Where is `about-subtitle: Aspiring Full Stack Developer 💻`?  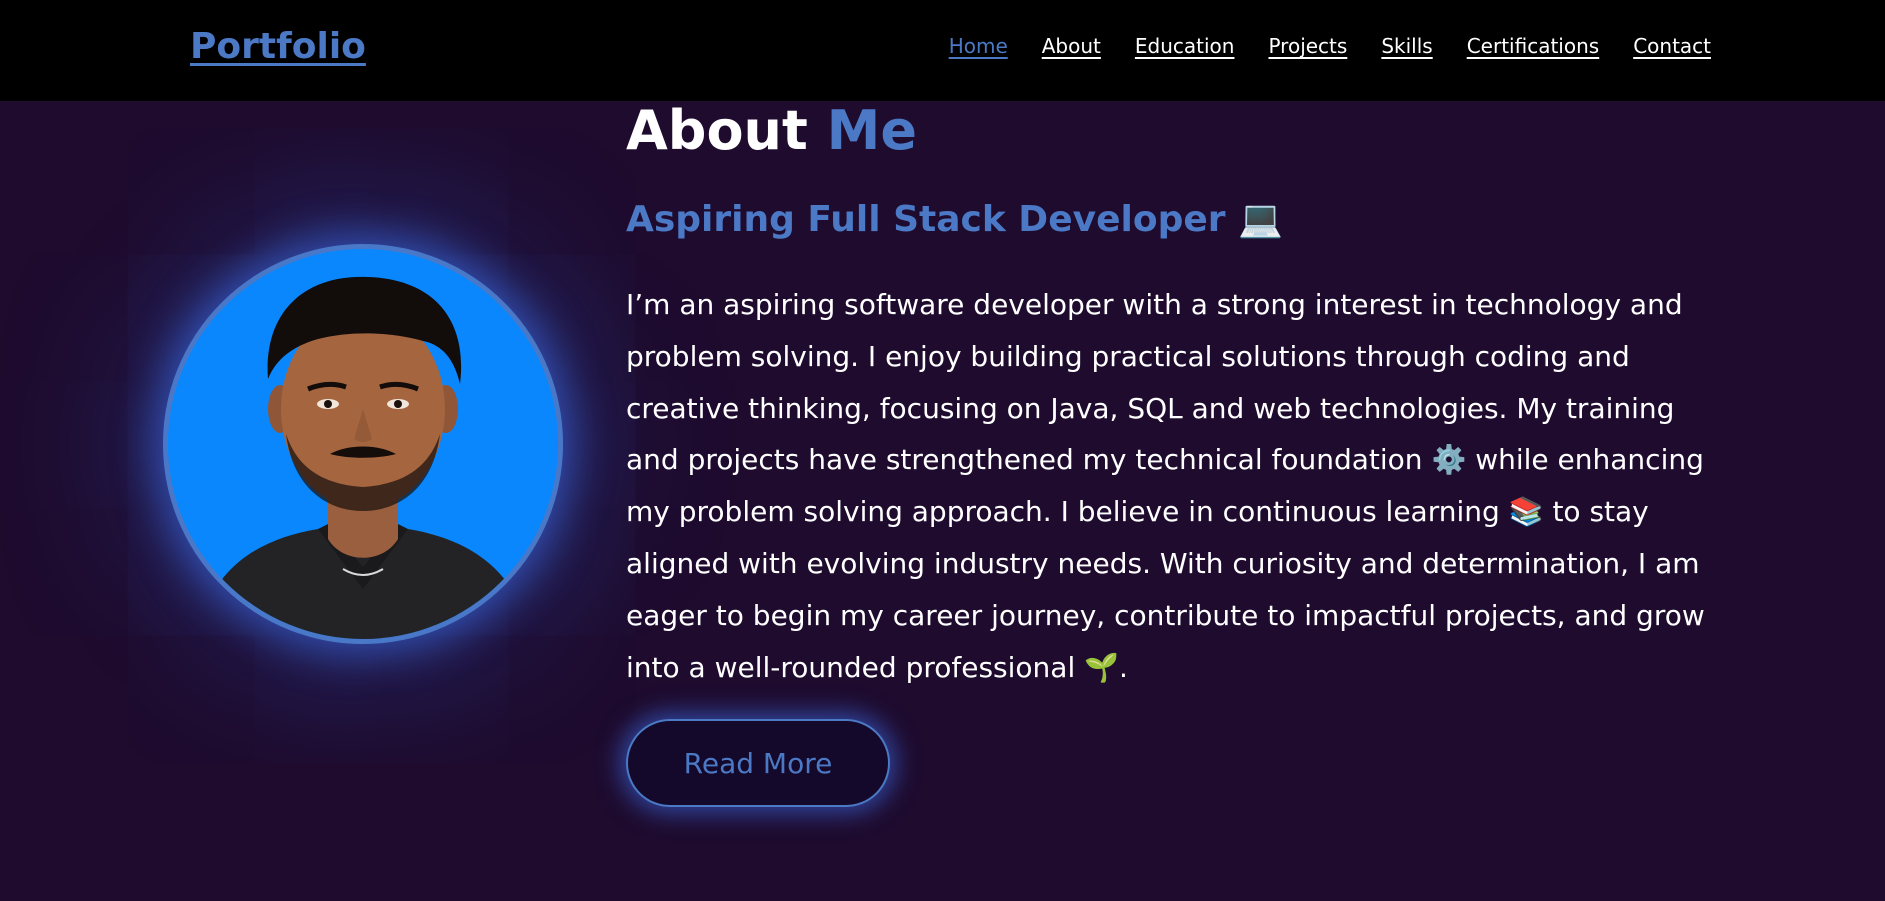
about-subtitle: Aspiring Full Stack Developer 💻 is located at coordinates (954, 220).